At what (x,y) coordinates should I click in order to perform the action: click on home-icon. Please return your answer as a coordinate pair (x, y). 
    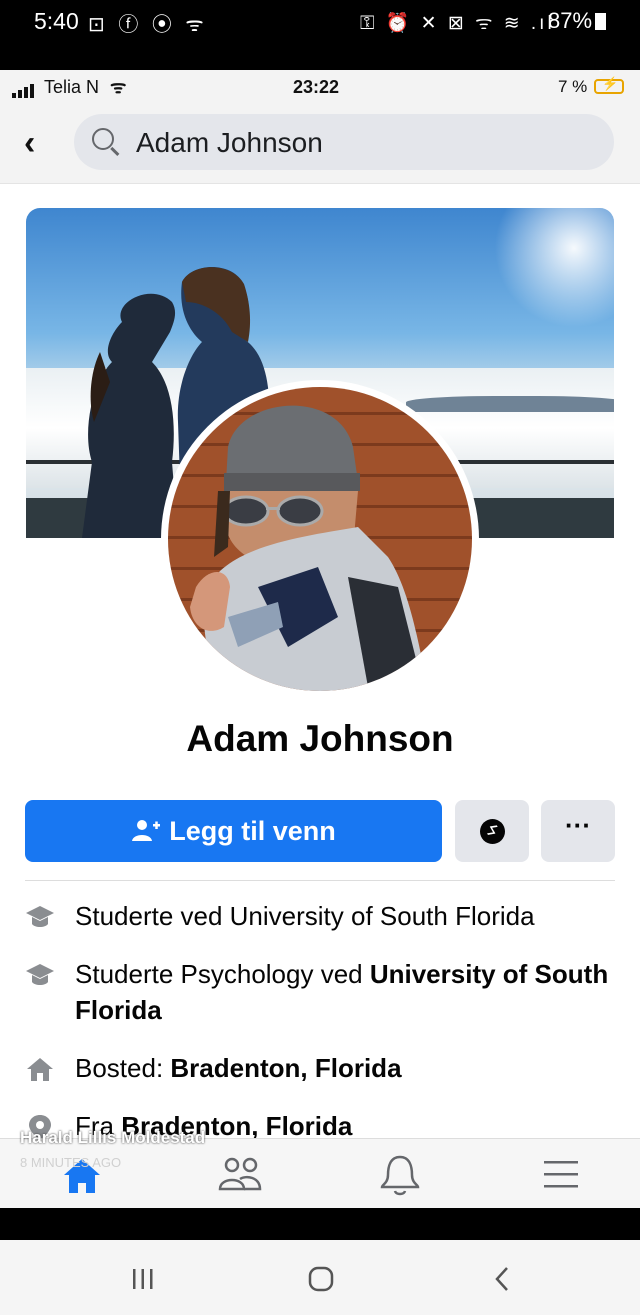
    Looking at the image, I should click on (40, 1069).